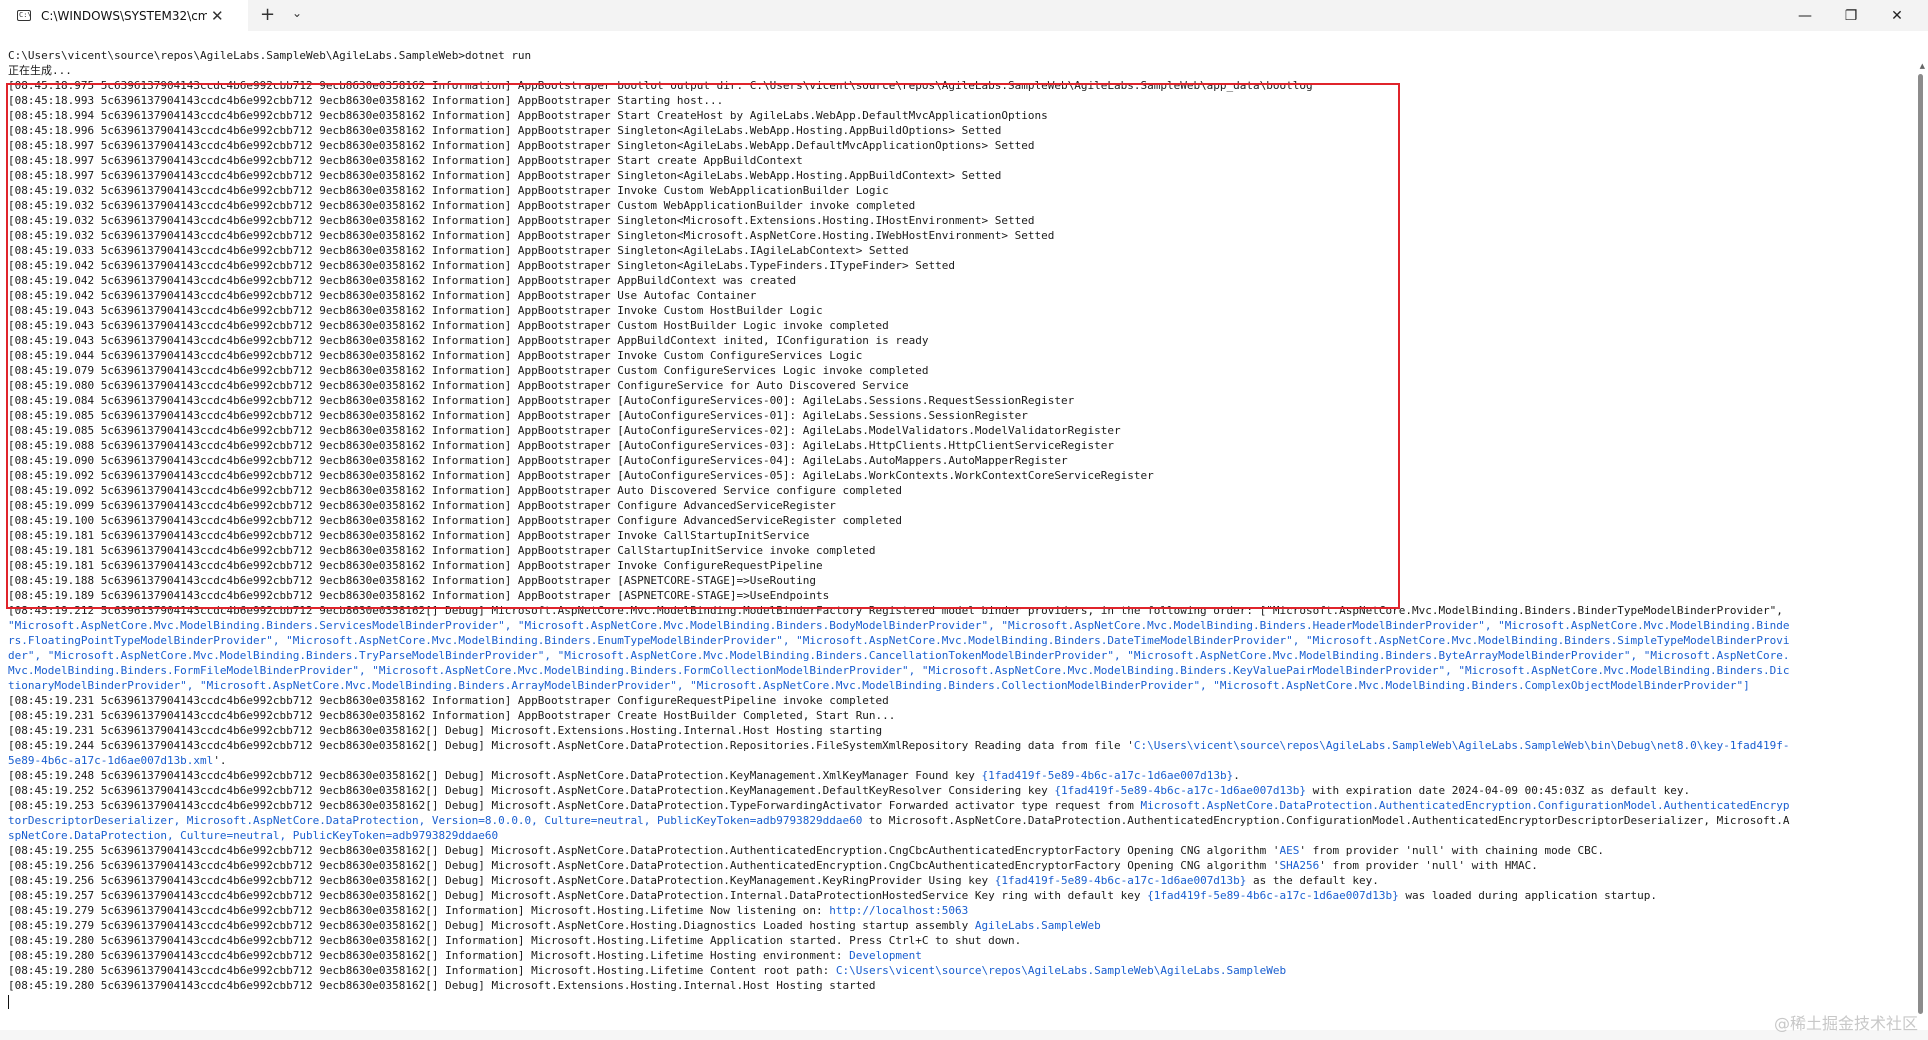  Describe the element at coordinates (1528, 895) in the screenshot. I see `log-text-after: was loaded during application startup.` at that location.